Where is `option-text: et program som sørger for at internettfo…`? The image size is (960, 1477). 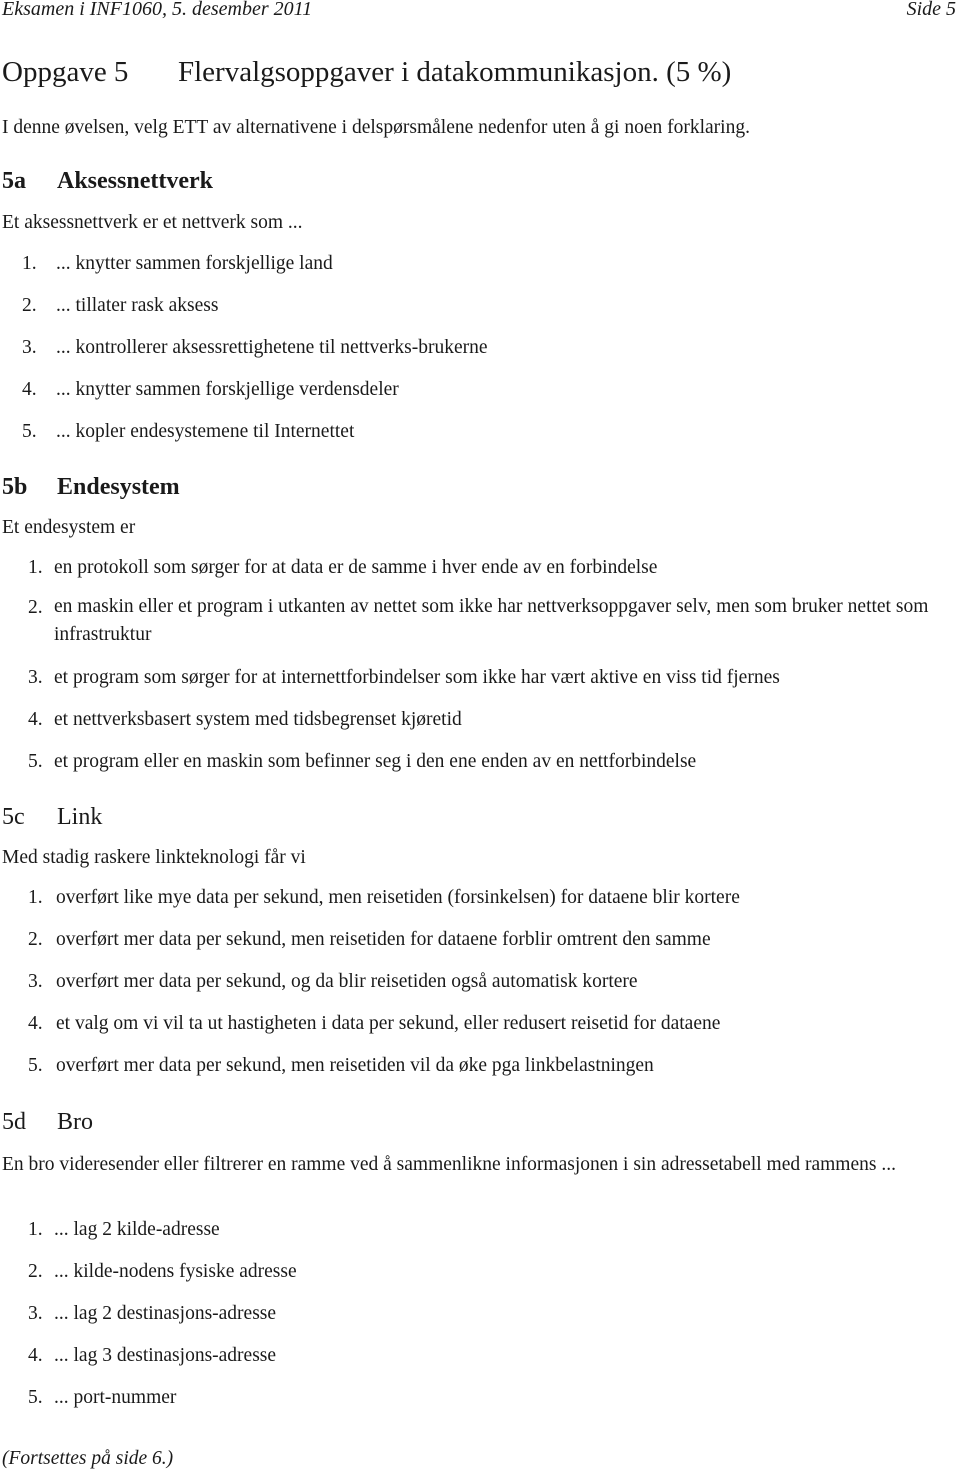
option-text: et program som sørger for at internettfo… is located at coordinates (417, 677).